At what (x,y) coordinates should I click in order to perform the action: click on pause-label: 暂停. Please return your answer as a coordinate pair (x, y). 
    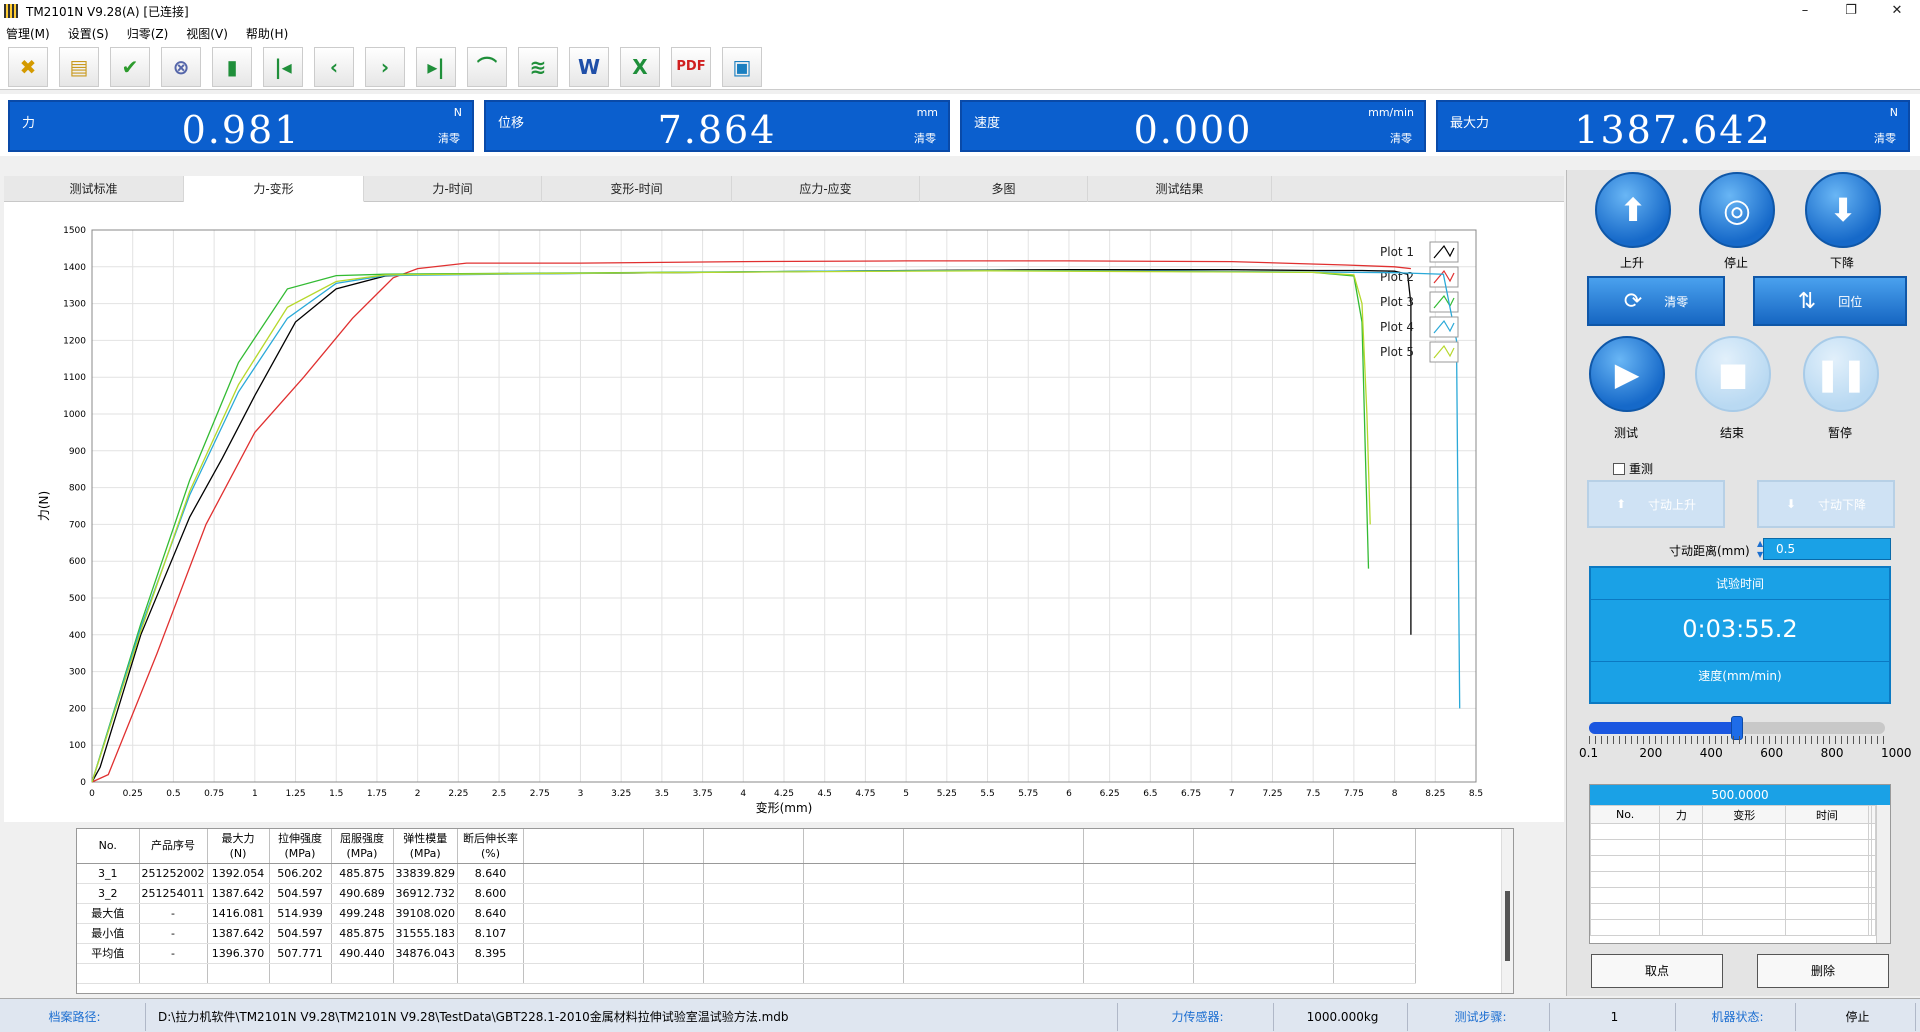
    Looking at the image, I should click on (1839, 433).